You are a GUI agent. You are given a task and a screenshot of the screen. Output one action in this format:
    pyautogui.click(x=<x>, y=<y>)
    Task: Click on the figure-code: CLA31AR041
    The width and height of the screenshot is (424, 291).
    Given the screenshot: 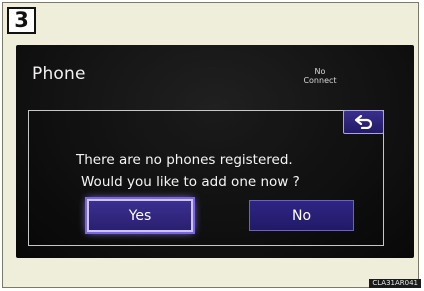 What is the action you would take?
    pyautogui.click(x=395, y=283)
    